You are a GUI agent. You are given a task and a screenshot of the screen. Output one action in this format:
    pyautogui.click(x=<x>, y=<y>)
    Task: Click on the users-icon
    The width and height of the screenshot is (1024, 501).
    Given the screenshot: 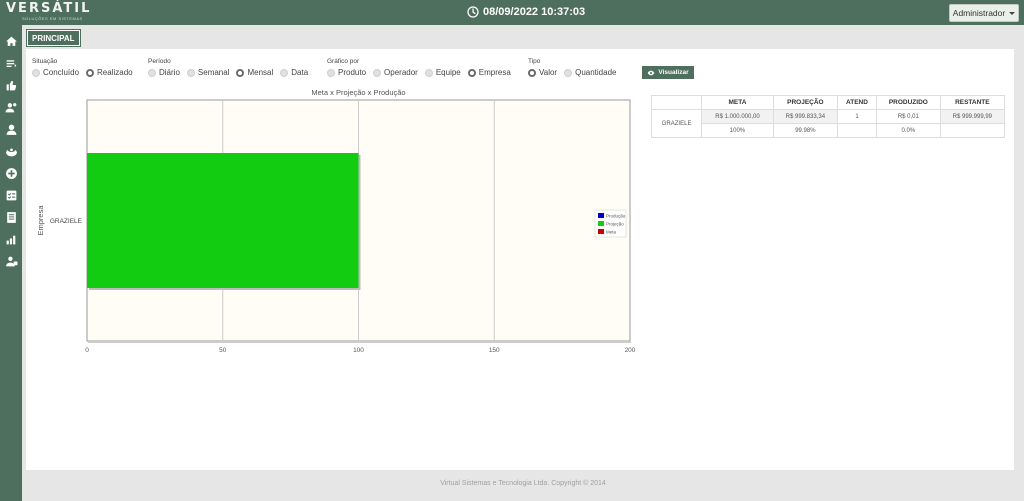 What is the action you would take?
    pyautogui.click(x=11, y=261)
    